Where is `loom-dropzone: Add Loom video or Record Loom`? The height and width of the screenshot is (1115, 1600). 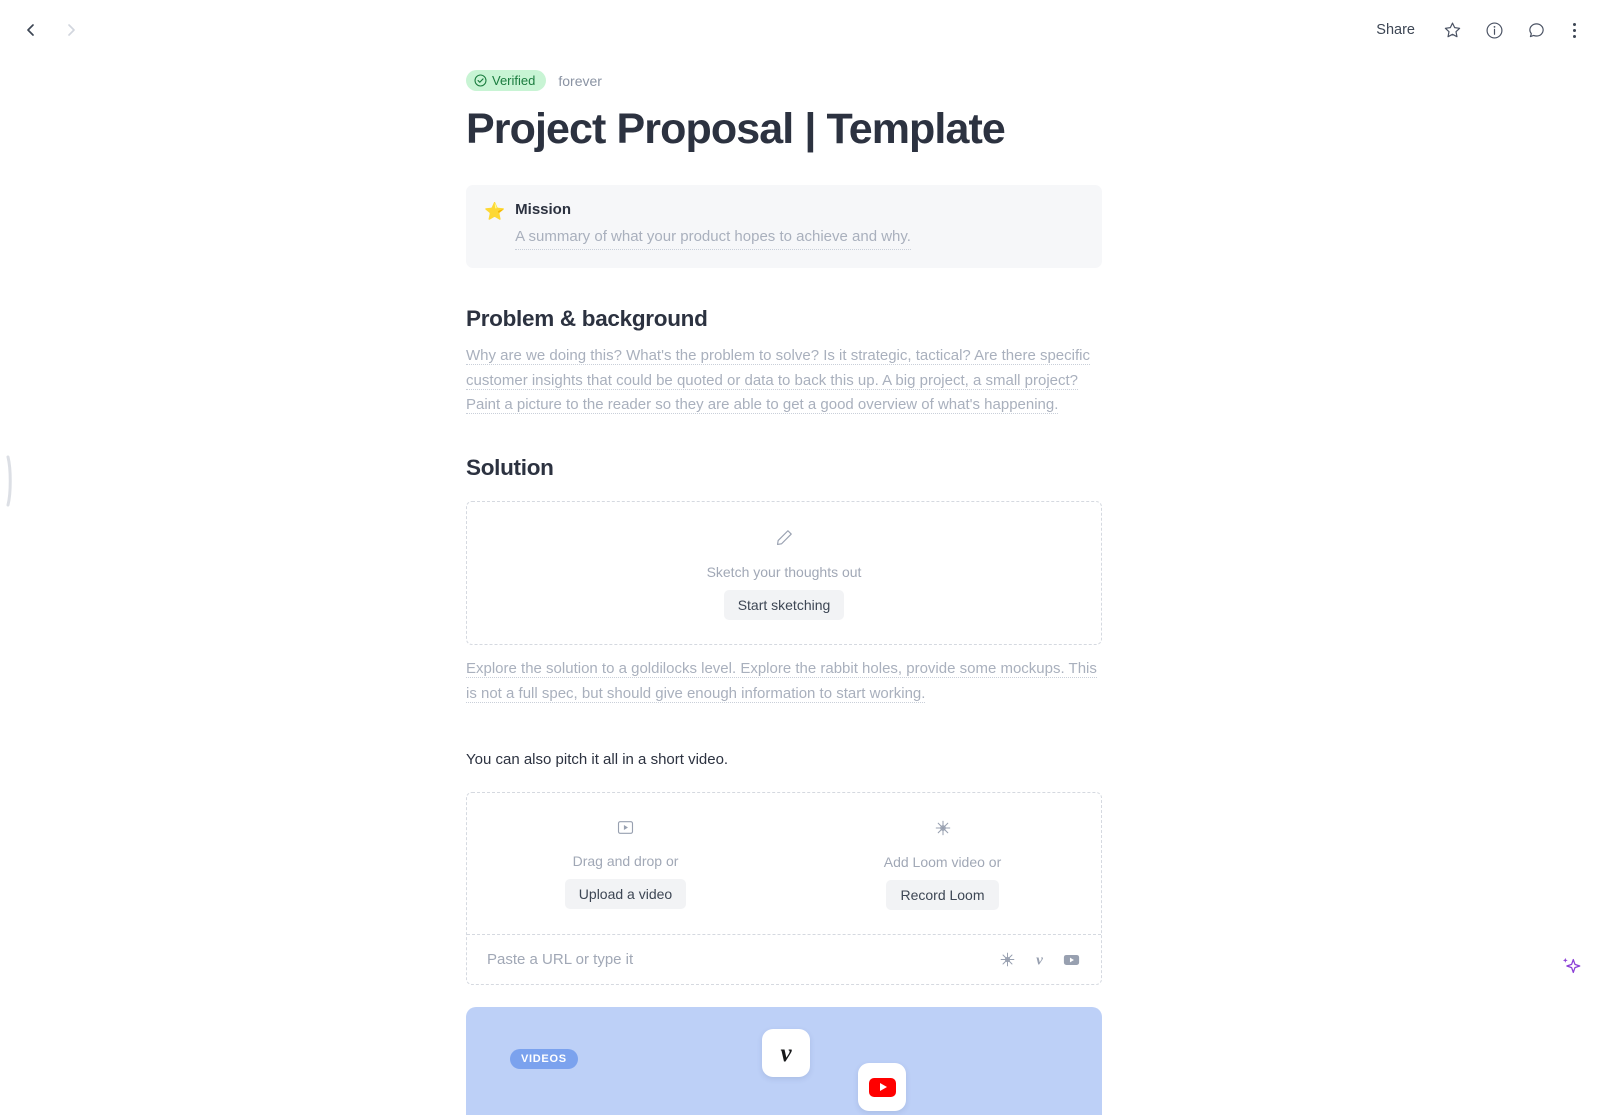 loom-dropzone: Add Loom video or Record Loom is located at coordinates (942, 863).